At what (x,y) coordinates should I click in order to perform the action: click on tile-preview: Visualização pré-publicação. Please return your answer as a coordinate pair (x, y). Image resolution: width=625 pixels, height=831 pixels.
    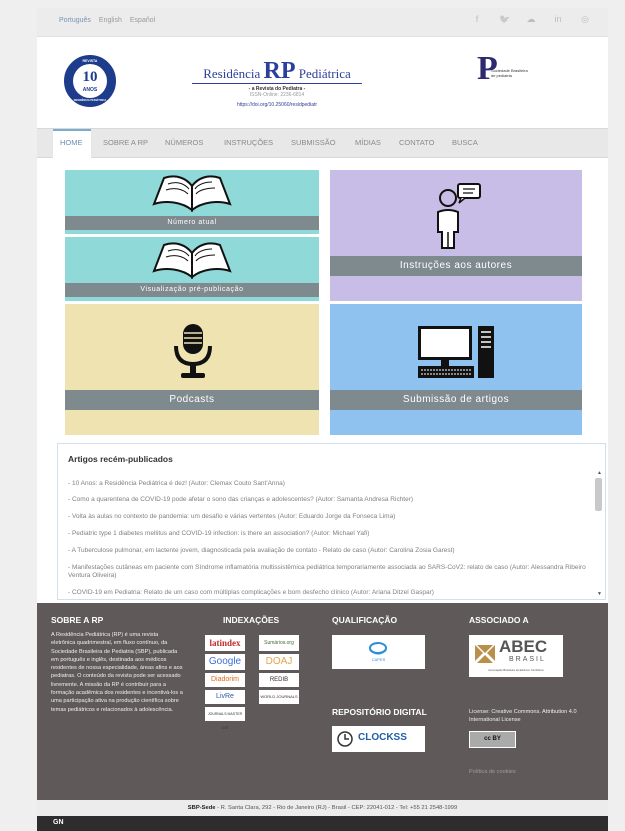
    Looking at the image, I should click on (192, 269).